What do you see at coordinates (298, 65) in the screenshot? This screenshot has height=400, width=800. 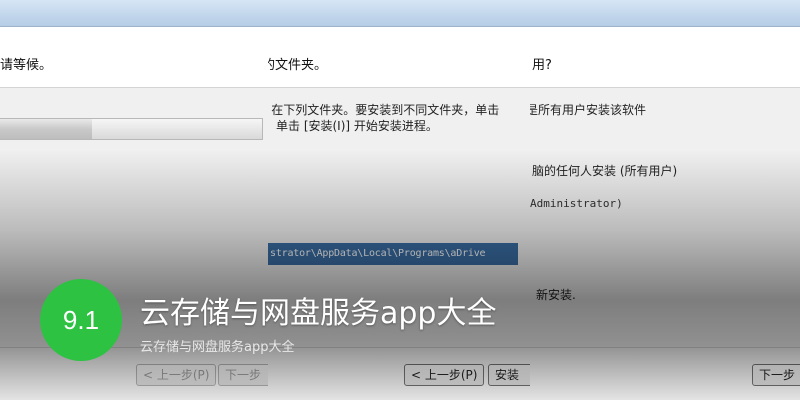 I see `header-text: 的文件夹。` at bounding box center [298, 65].